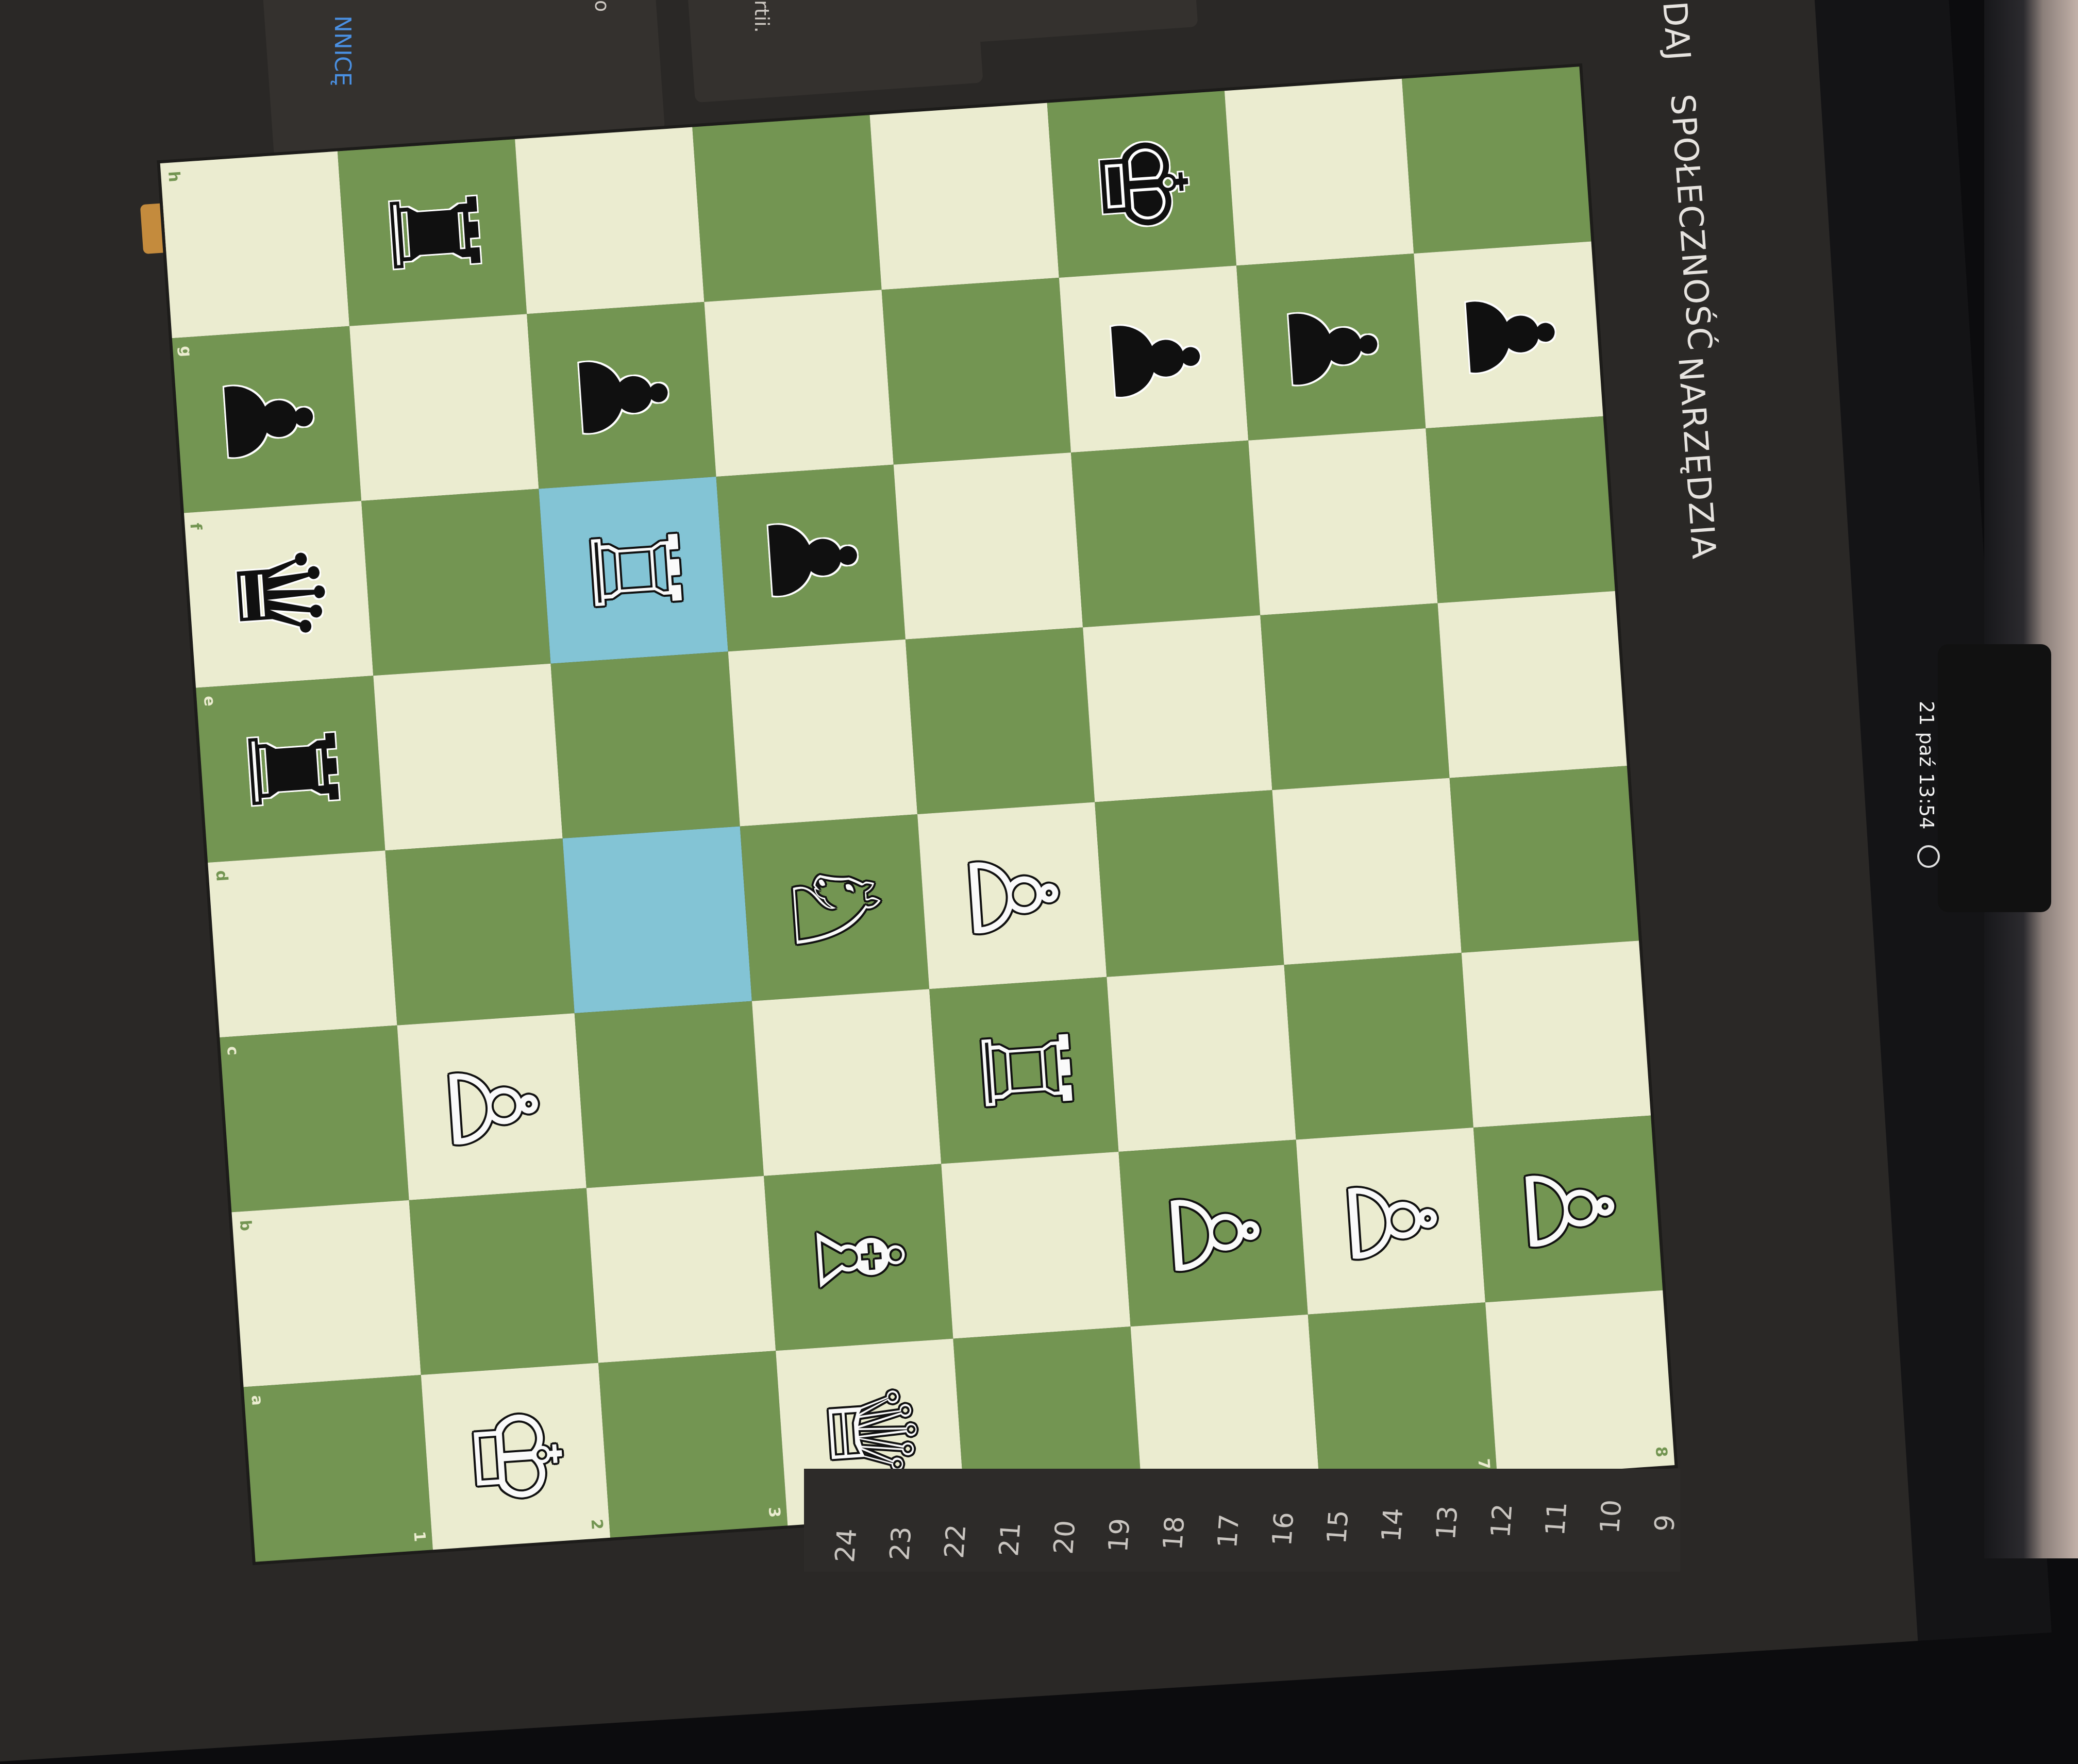  I want to click on square-e8, so click(787, 208).